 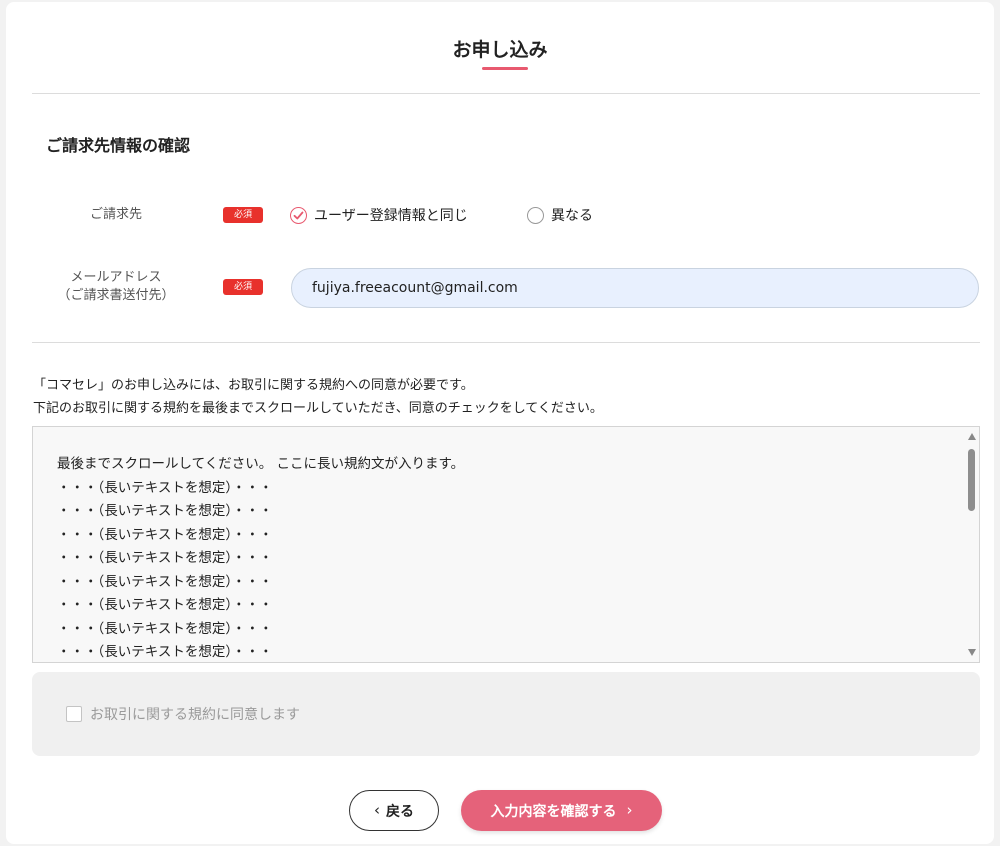 What do you see at coordinates (500, 50) in the screenshot?
I see `page-title: お申し込み` at bounding box center [500, 50].